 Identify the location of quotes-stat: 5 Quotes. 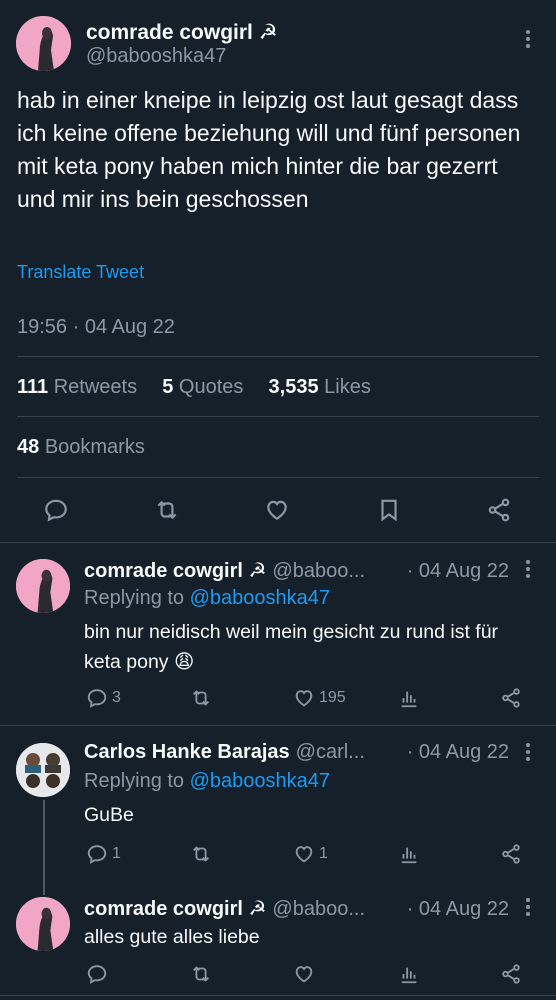
(202, 387).